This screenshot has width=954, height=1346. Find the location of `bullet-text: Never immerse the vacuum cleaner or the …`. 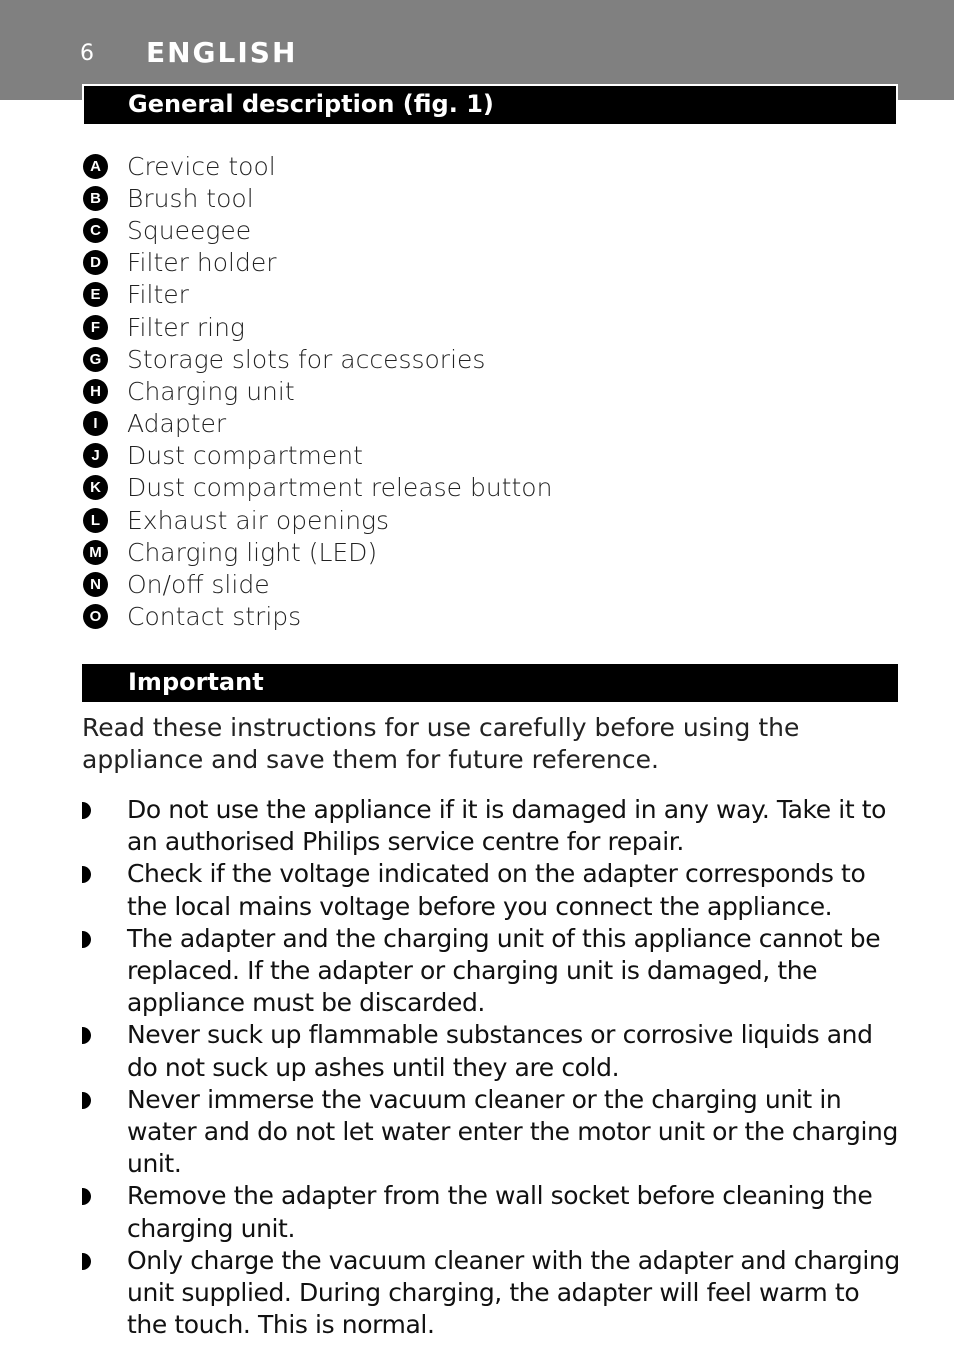

bullet-text: Never immerse the vacuum cleaner or the … is located at coordinates (512, 1131).